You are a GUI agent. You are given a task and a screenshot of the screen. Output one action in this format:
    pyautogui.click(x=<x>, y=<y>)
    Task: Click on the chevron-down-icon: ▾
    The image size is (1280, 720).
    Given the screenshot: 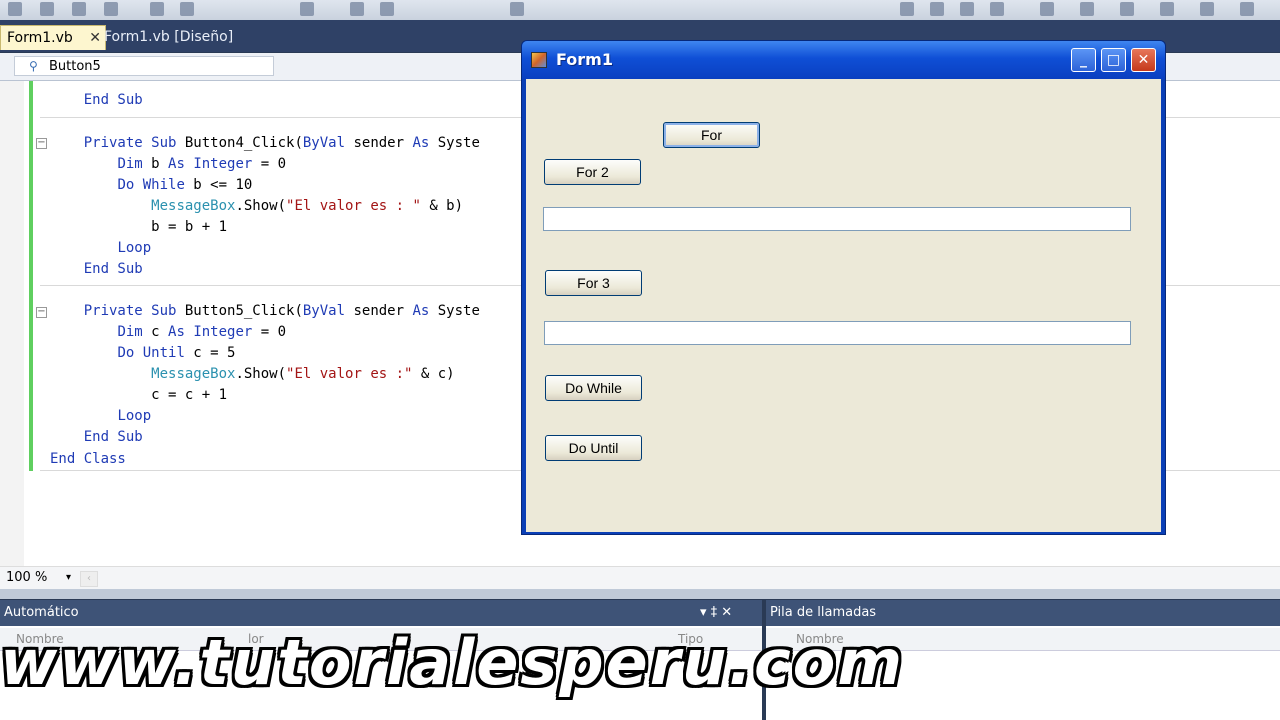 What is the action you would take?
    pyautogui.click(x=68, y=578)
    